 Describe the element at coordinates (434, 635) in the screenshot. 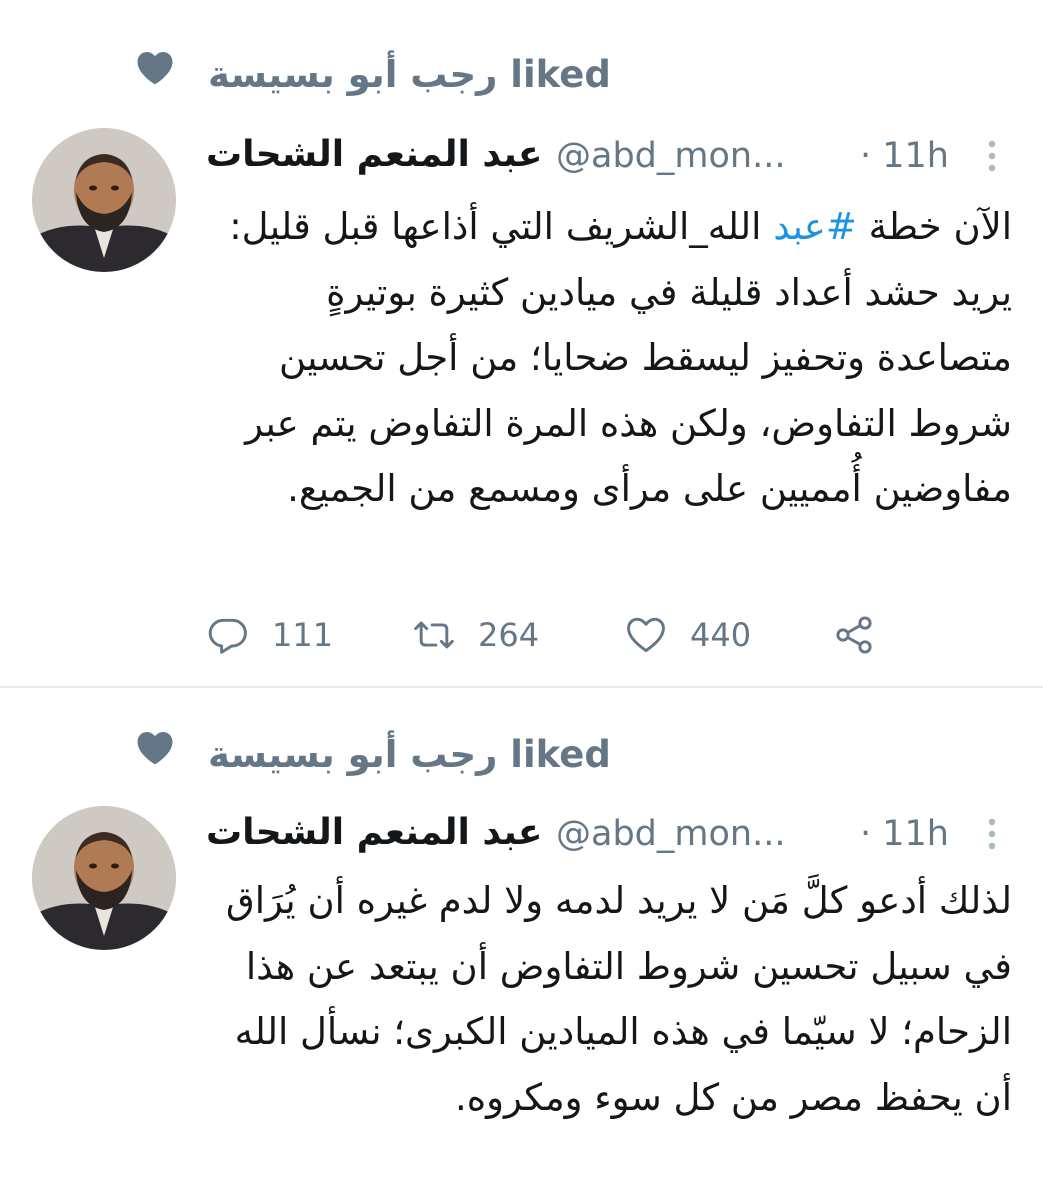

I see `retweet-icon` at that location.